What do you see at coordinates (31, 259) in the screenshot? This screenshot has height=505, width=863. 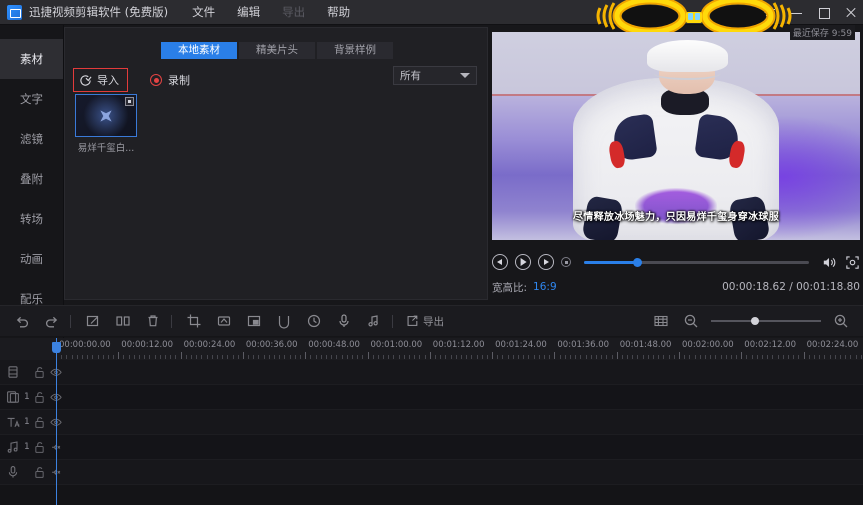 I see `sidebar-item-animation: 动画` at bounding box center [31, 259].